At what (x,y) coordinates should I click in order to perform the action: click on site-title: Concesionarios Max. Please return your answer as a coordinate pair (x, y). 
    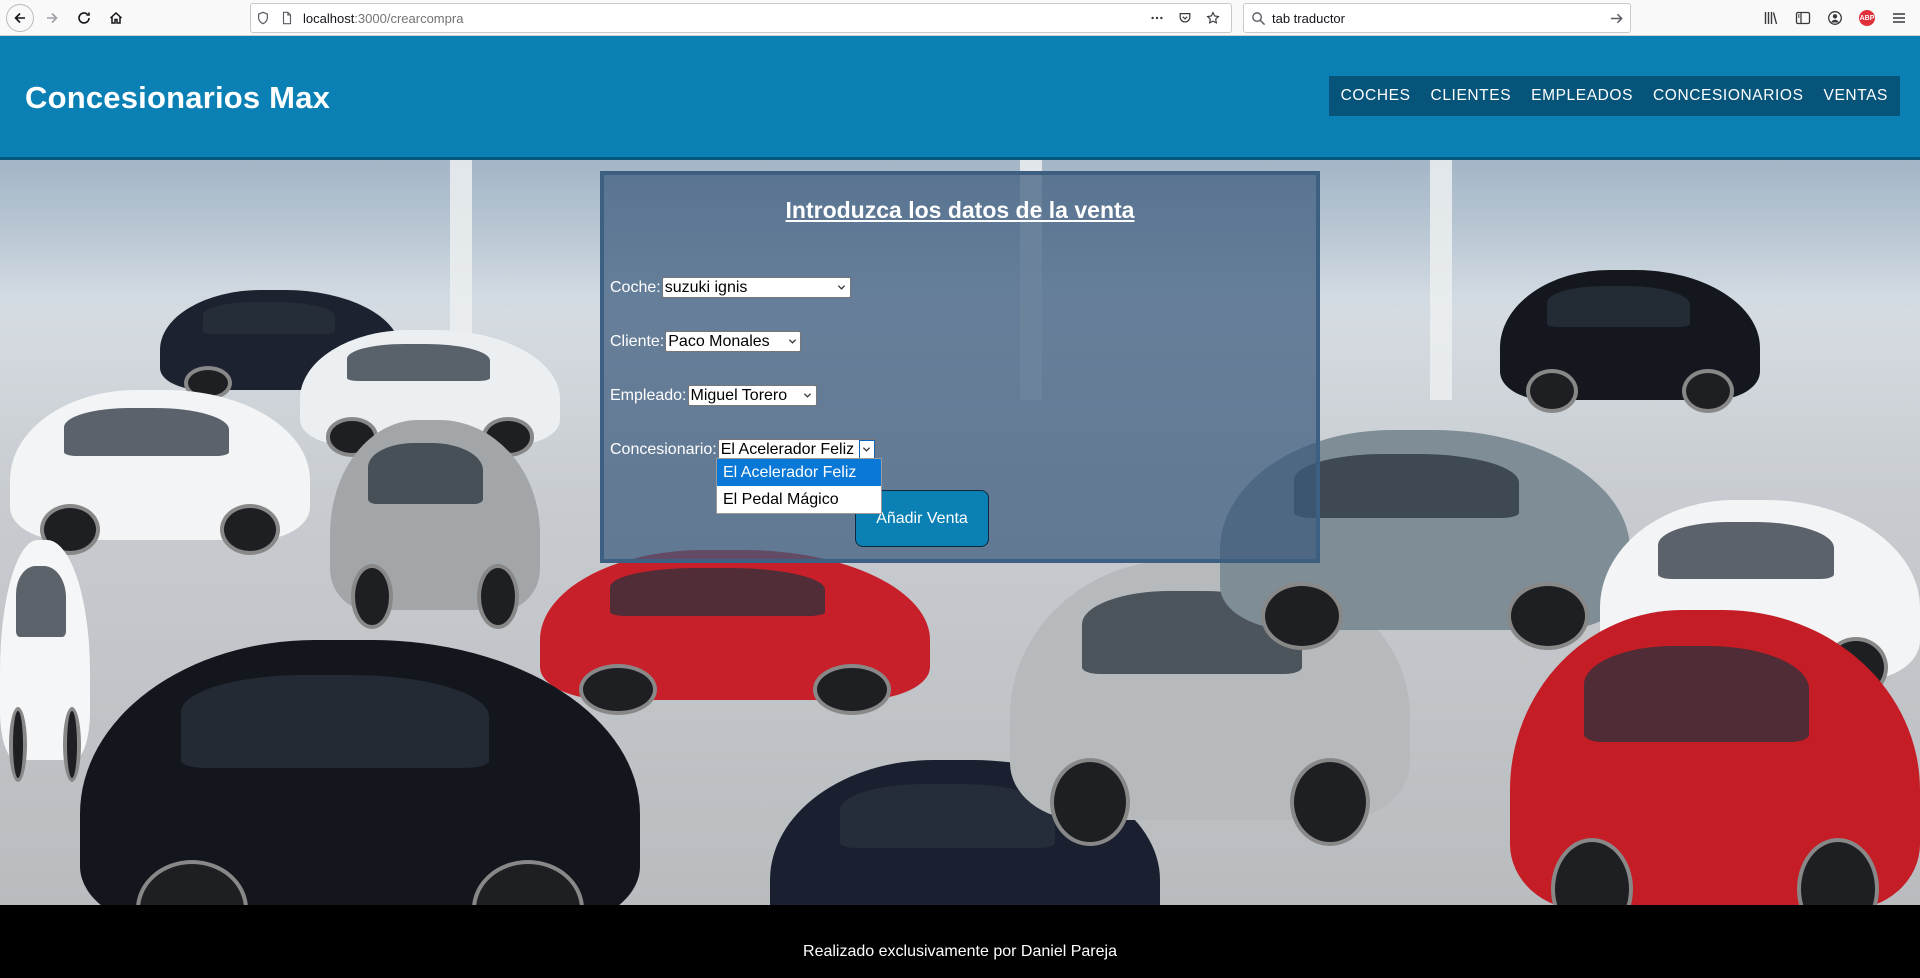
    Looking at the image, I should click on (177, 98).